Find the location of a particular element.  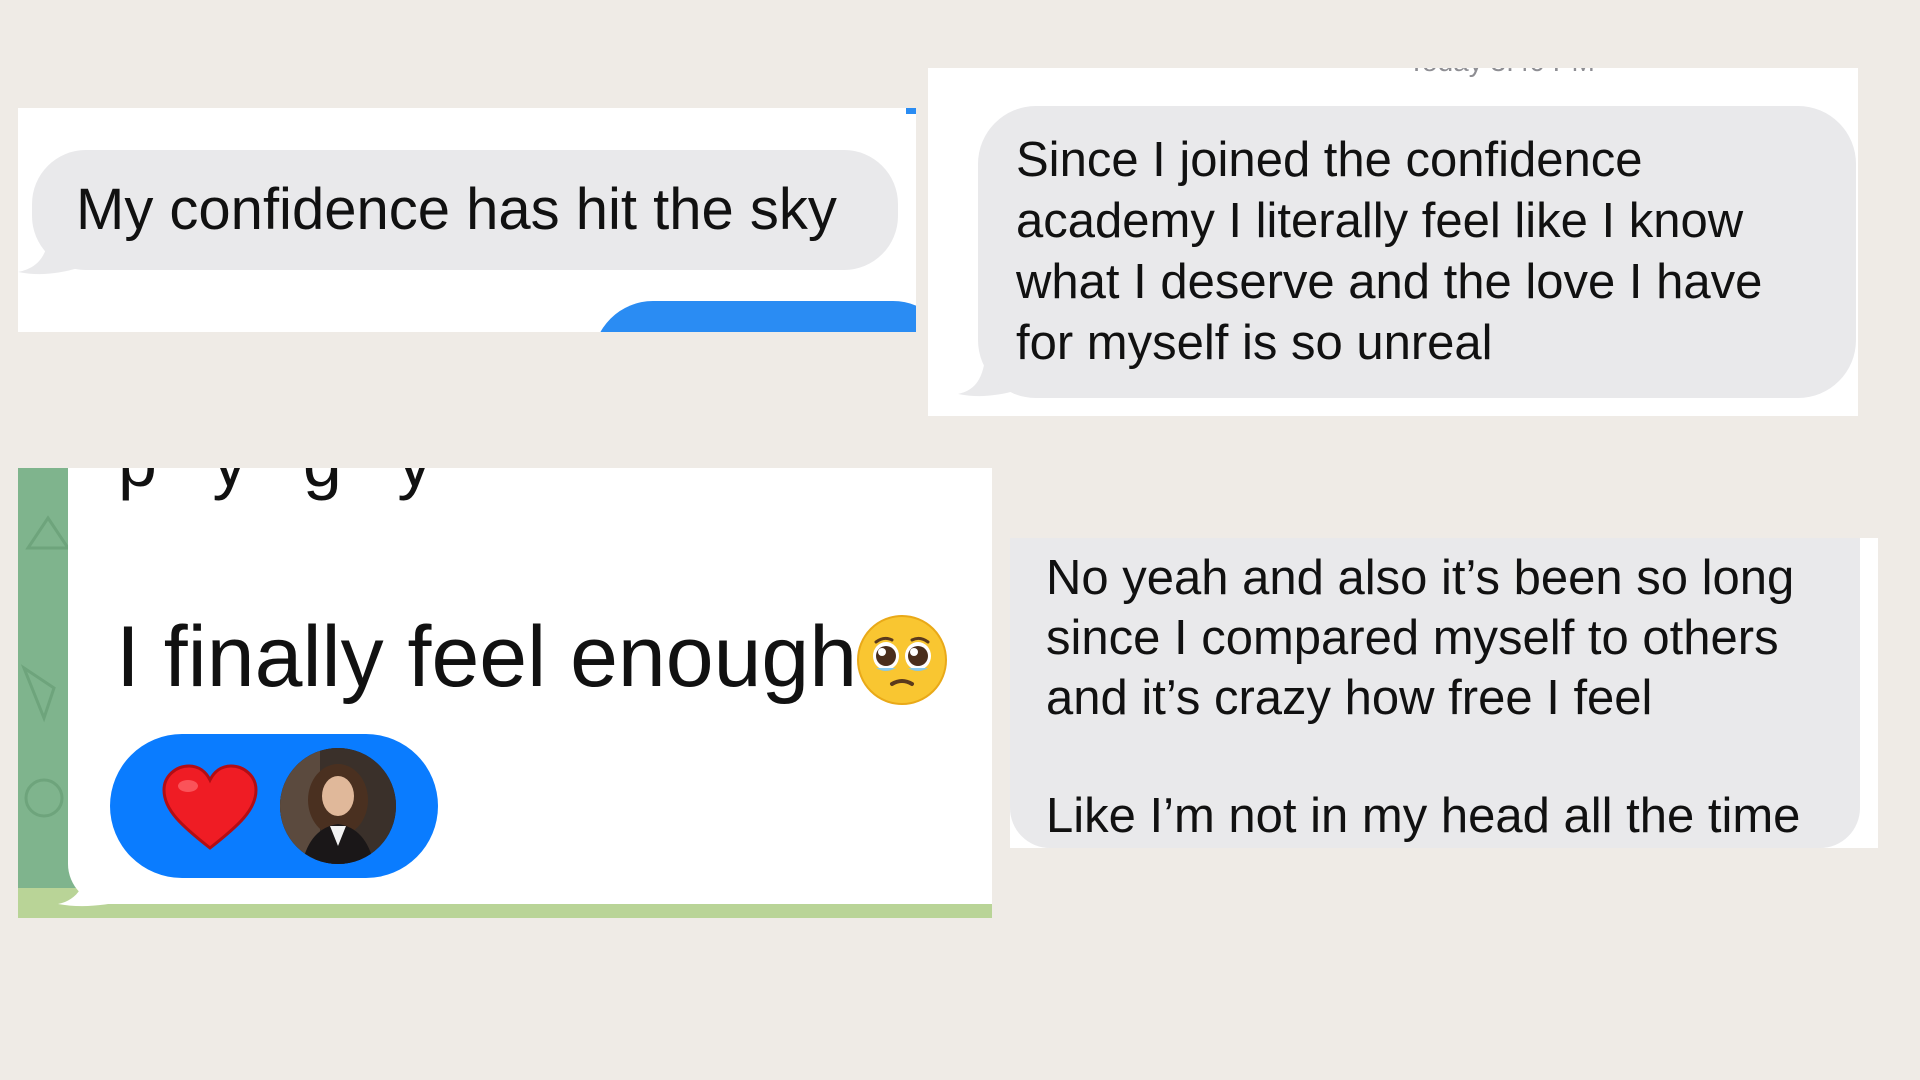

reactor-avatar is located at coordinates (338, 806).